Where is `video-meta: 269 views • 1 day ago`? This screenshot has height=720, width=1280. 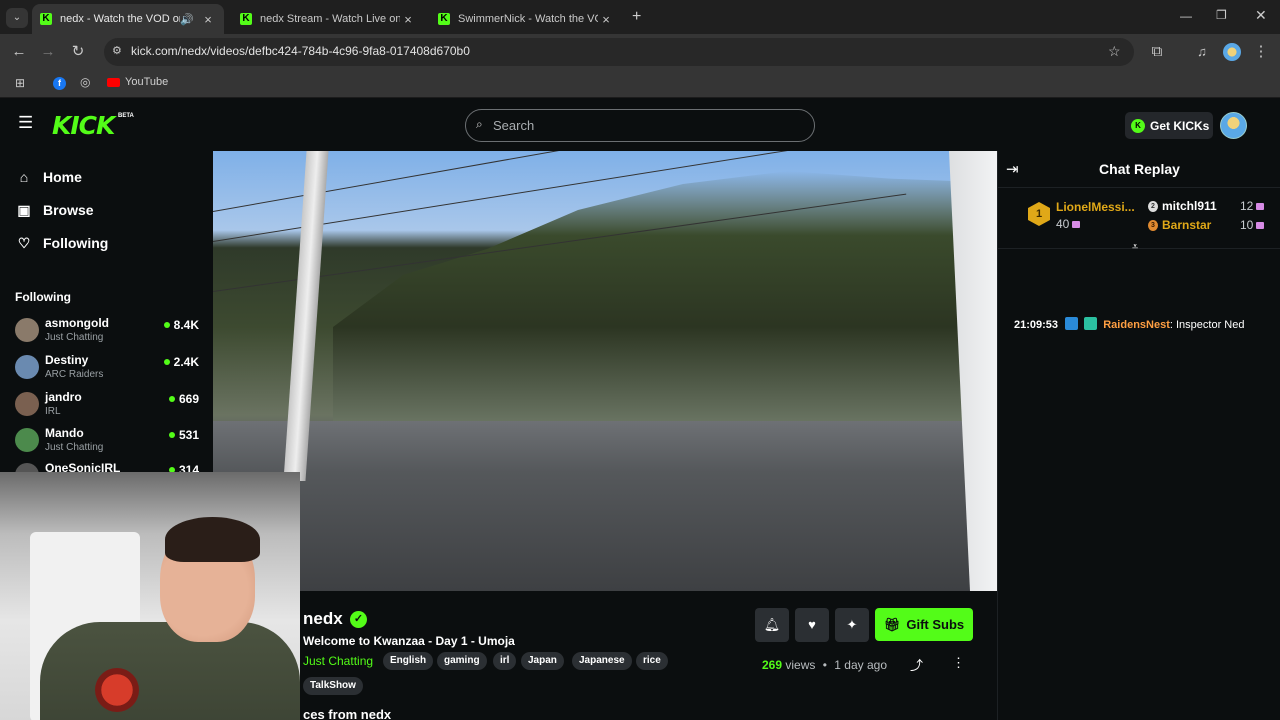 video-meta: 269 views • 1 day ago is located at coordinates (824, 665).